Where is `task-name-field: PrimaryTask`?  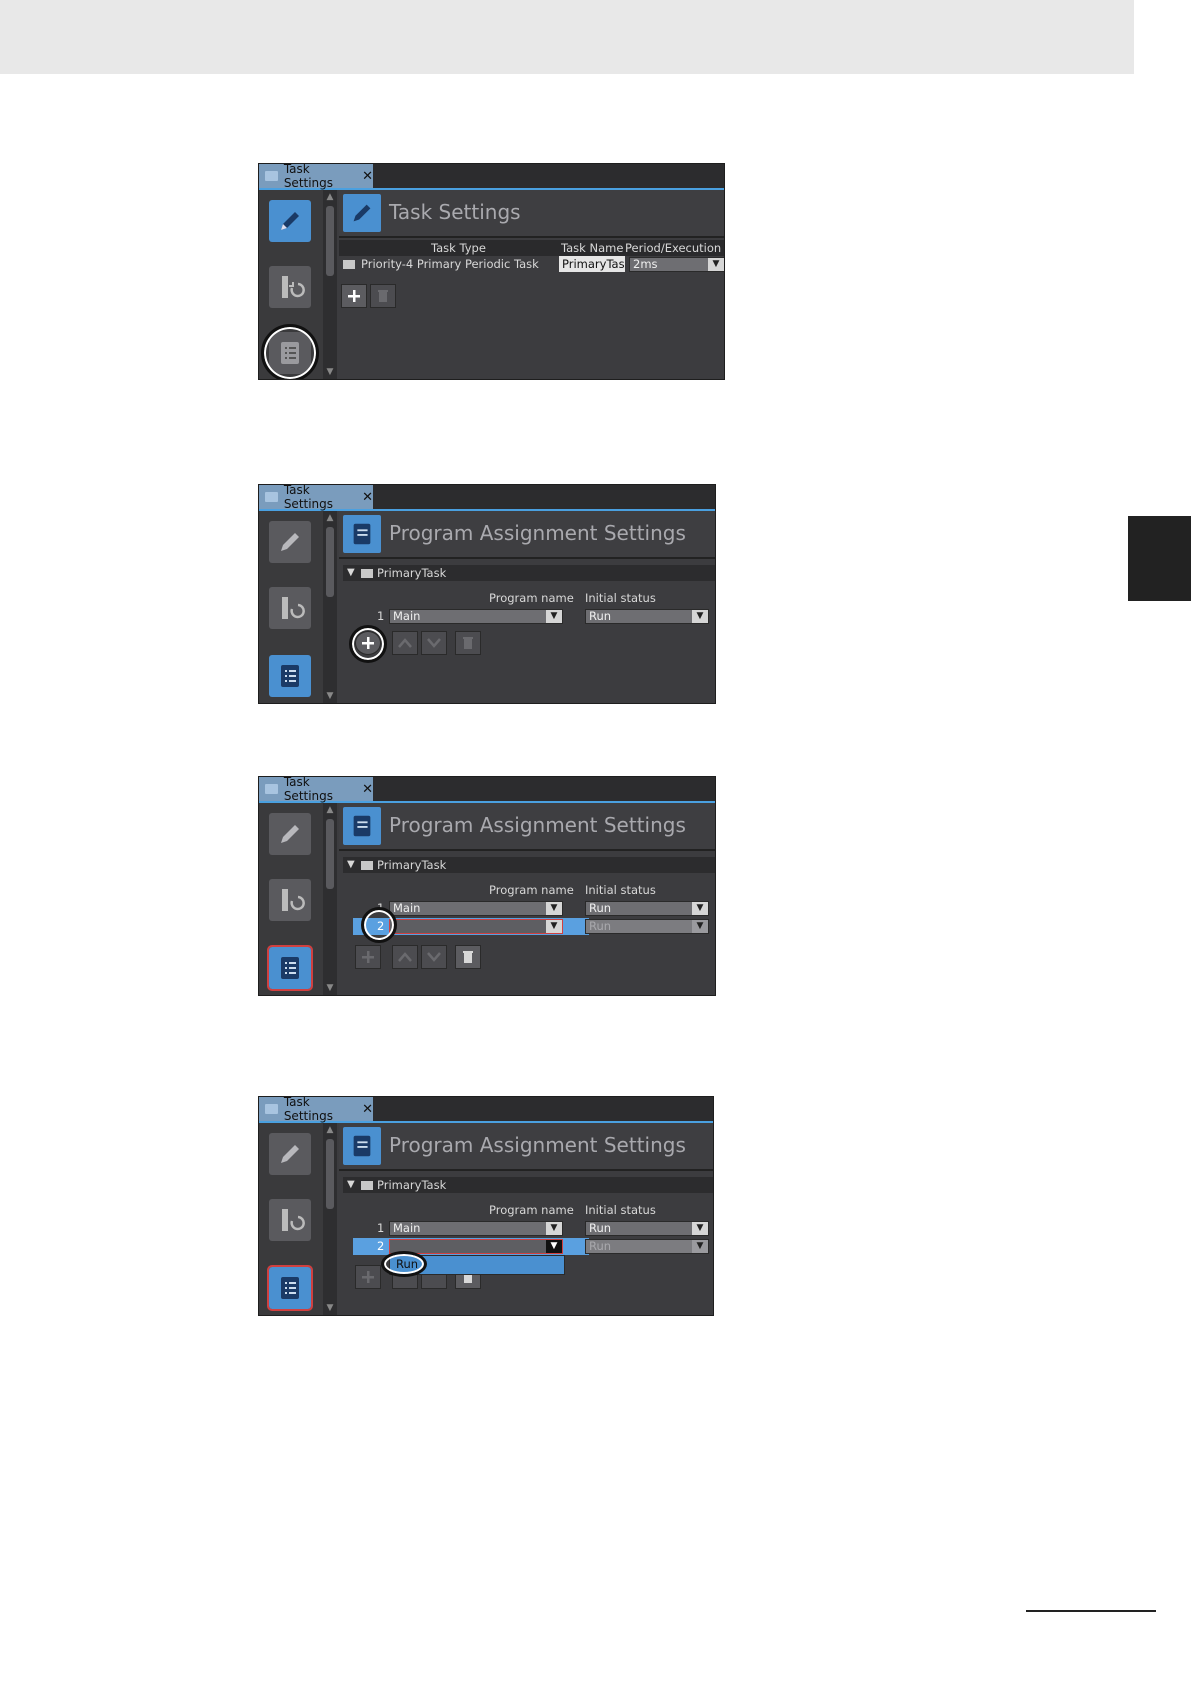 task-name-field: PrimaryTask is located at coordinates (592, 264).